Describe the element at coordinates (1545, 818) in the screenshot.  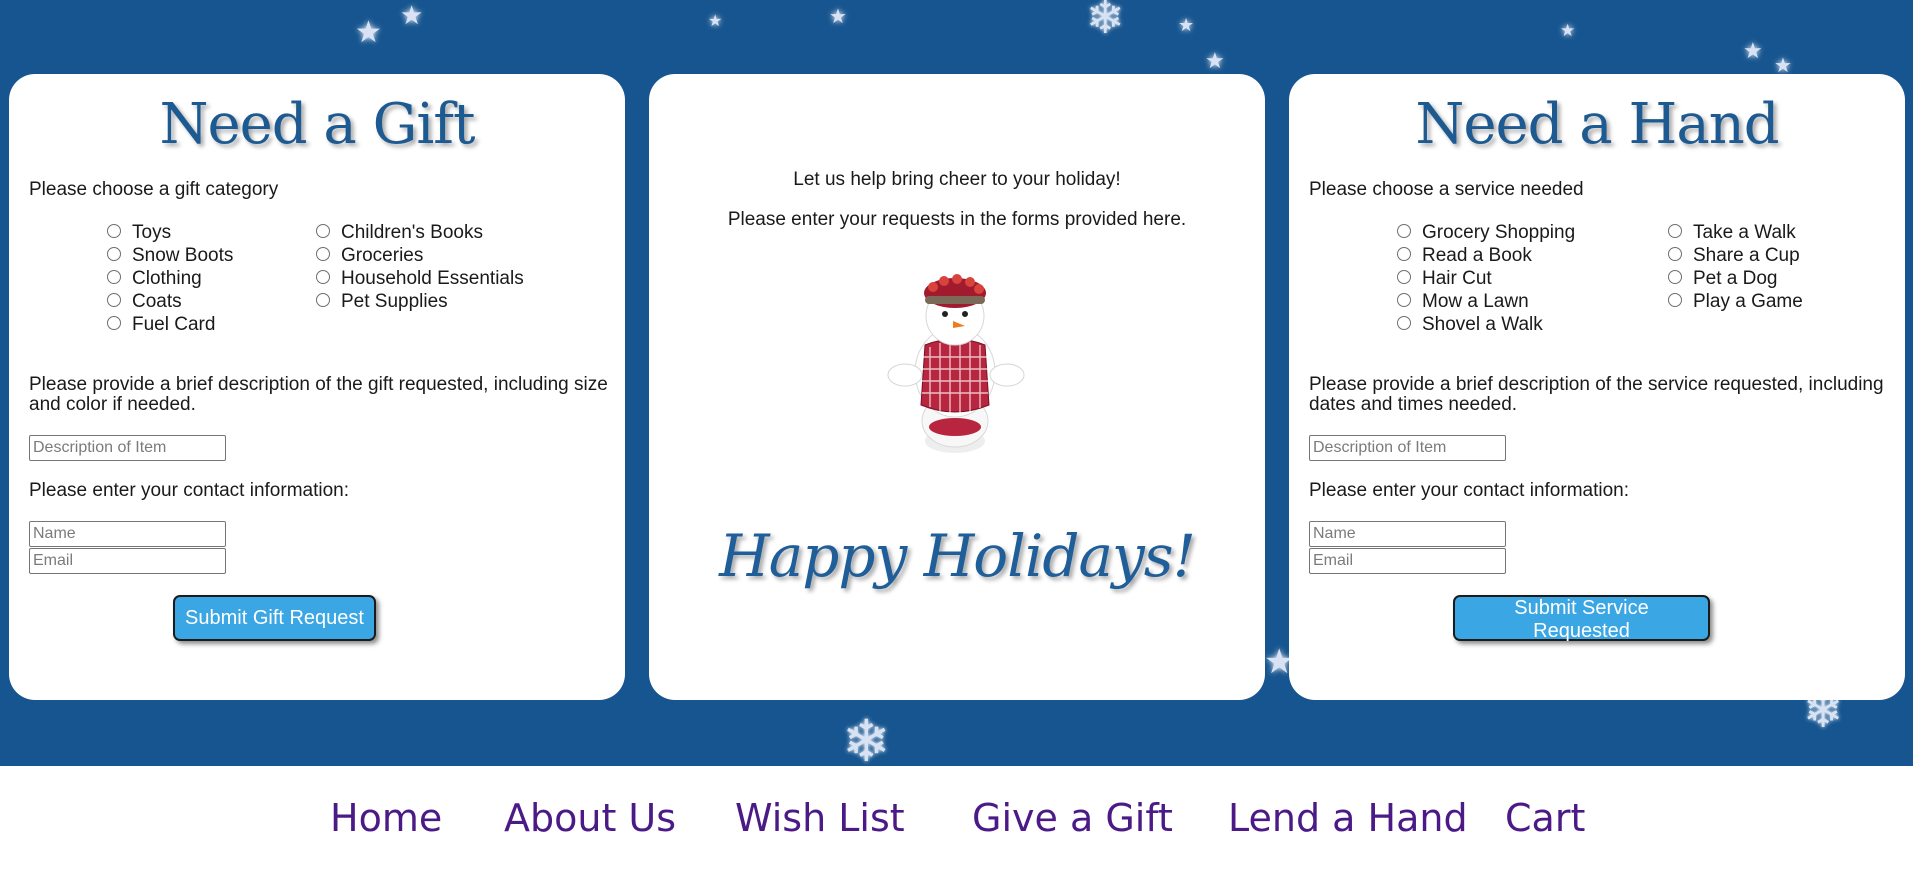
I see `nav-cart: Cart` at that location.